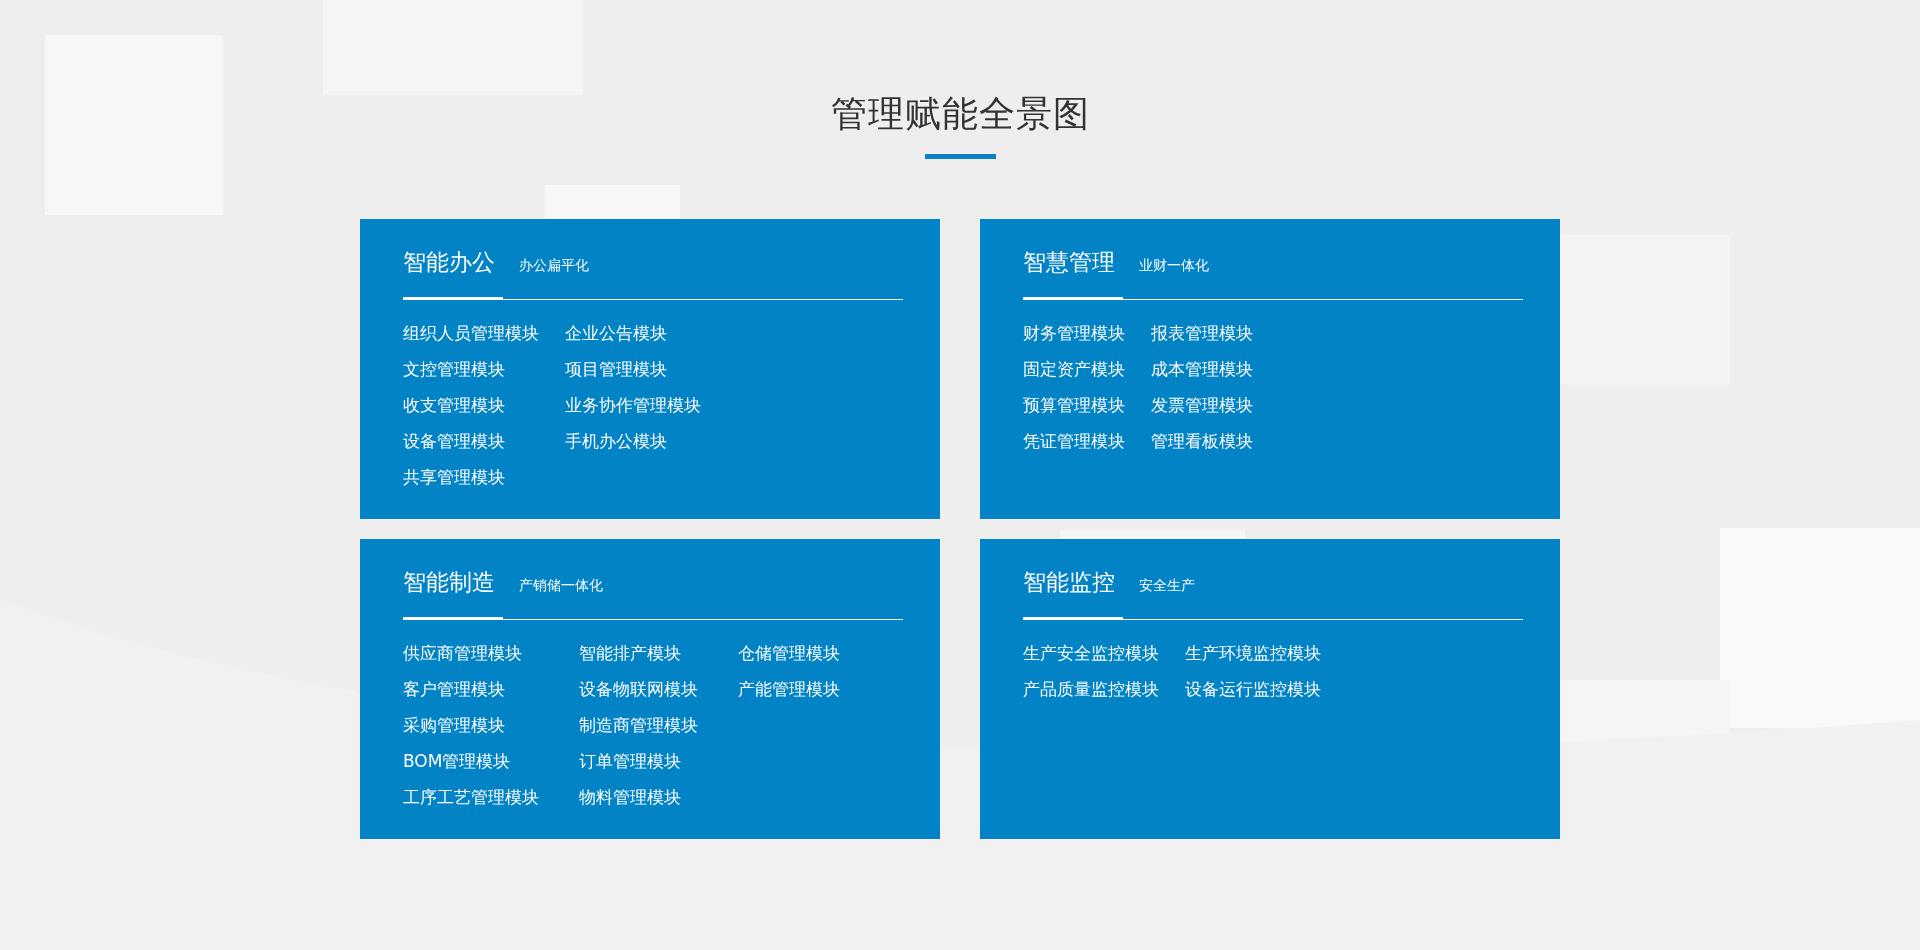 This screenshot has height=950, width=1920. I want to click on module-item: 业务协作管理模块, so click(633, 405).